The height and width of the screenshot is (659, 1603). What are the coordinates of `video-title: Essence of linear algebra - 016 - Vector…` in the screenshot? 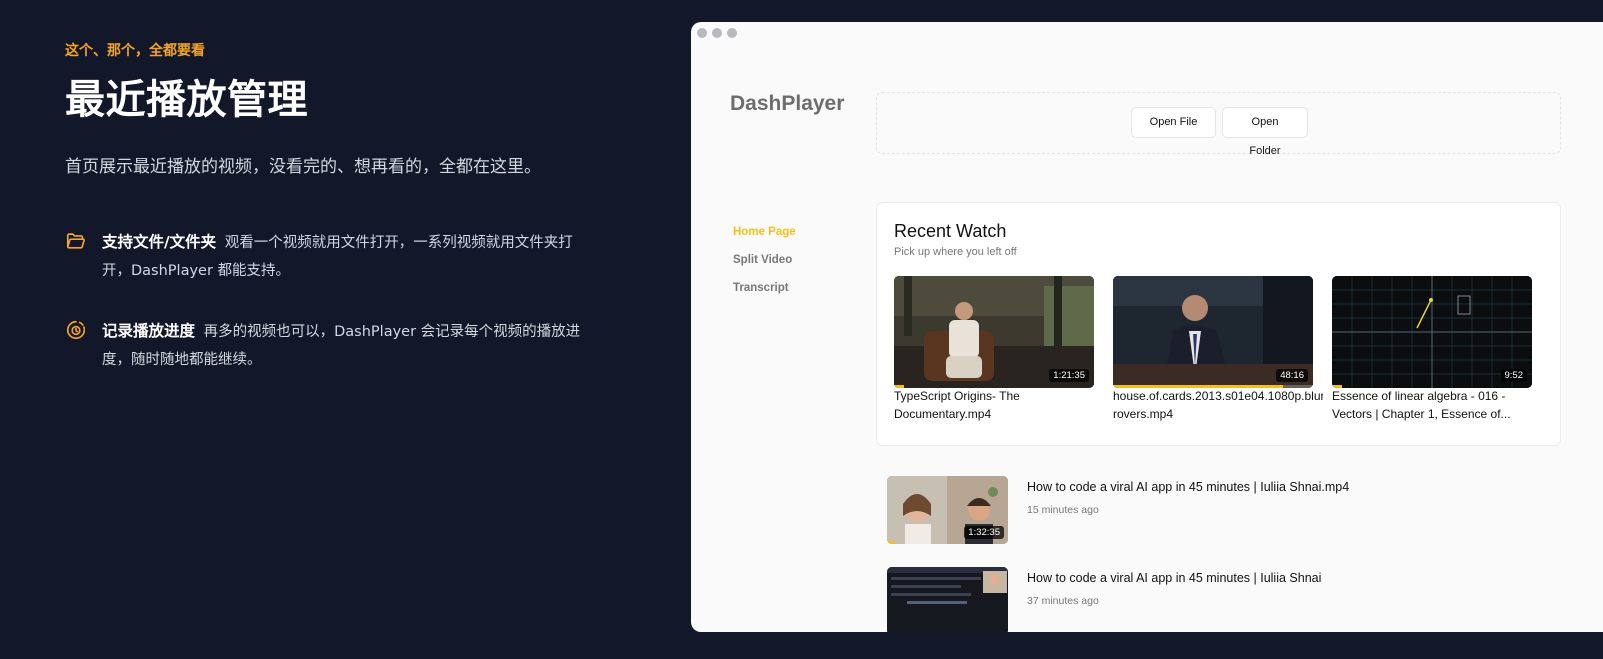 It's located at (1437, 405).